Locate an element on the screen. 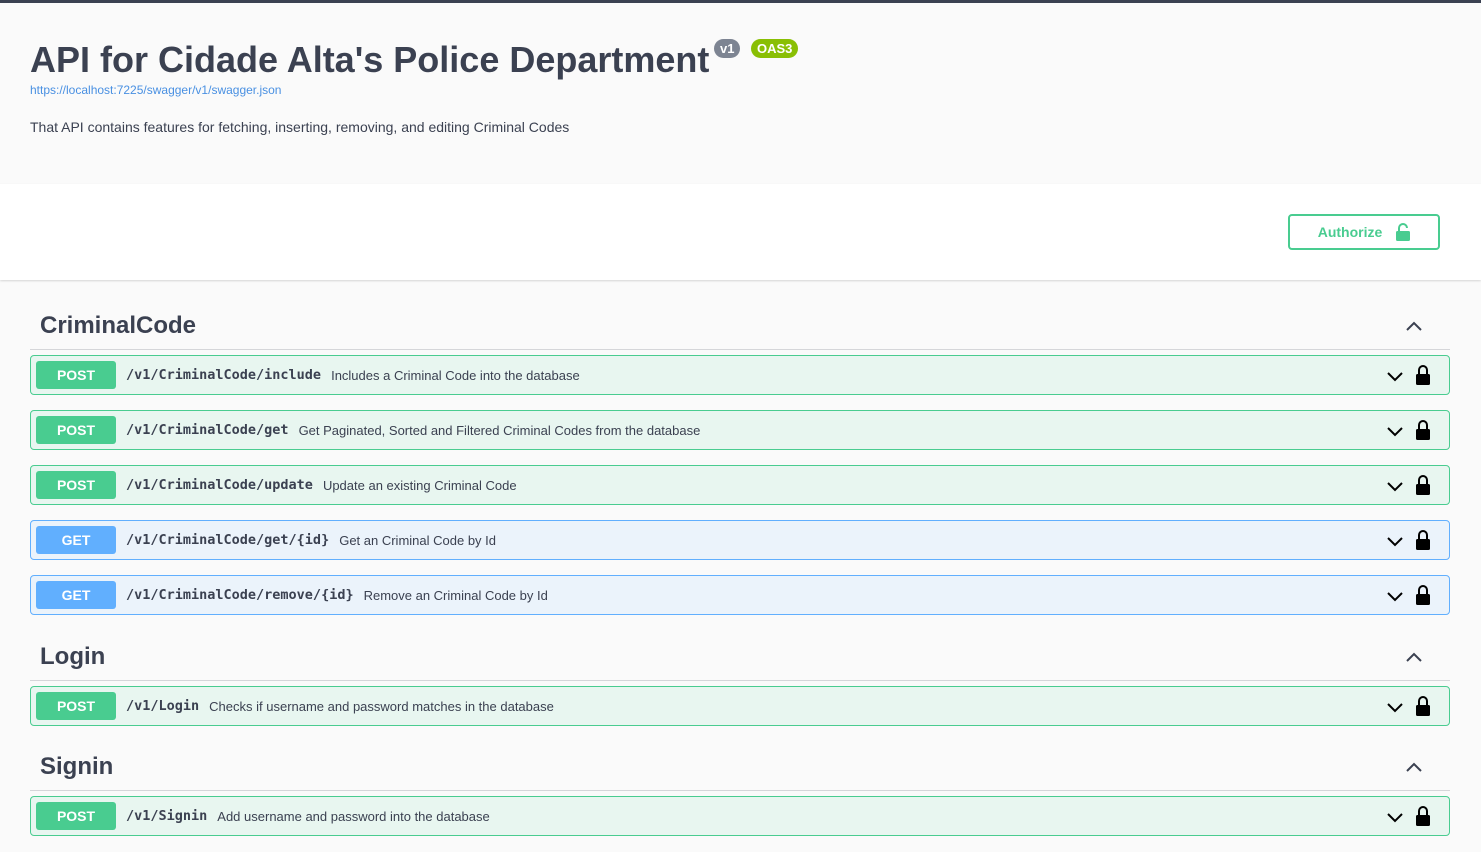  operation-path: /v1/CriminalCode/get is located at coordinates (207, 430).